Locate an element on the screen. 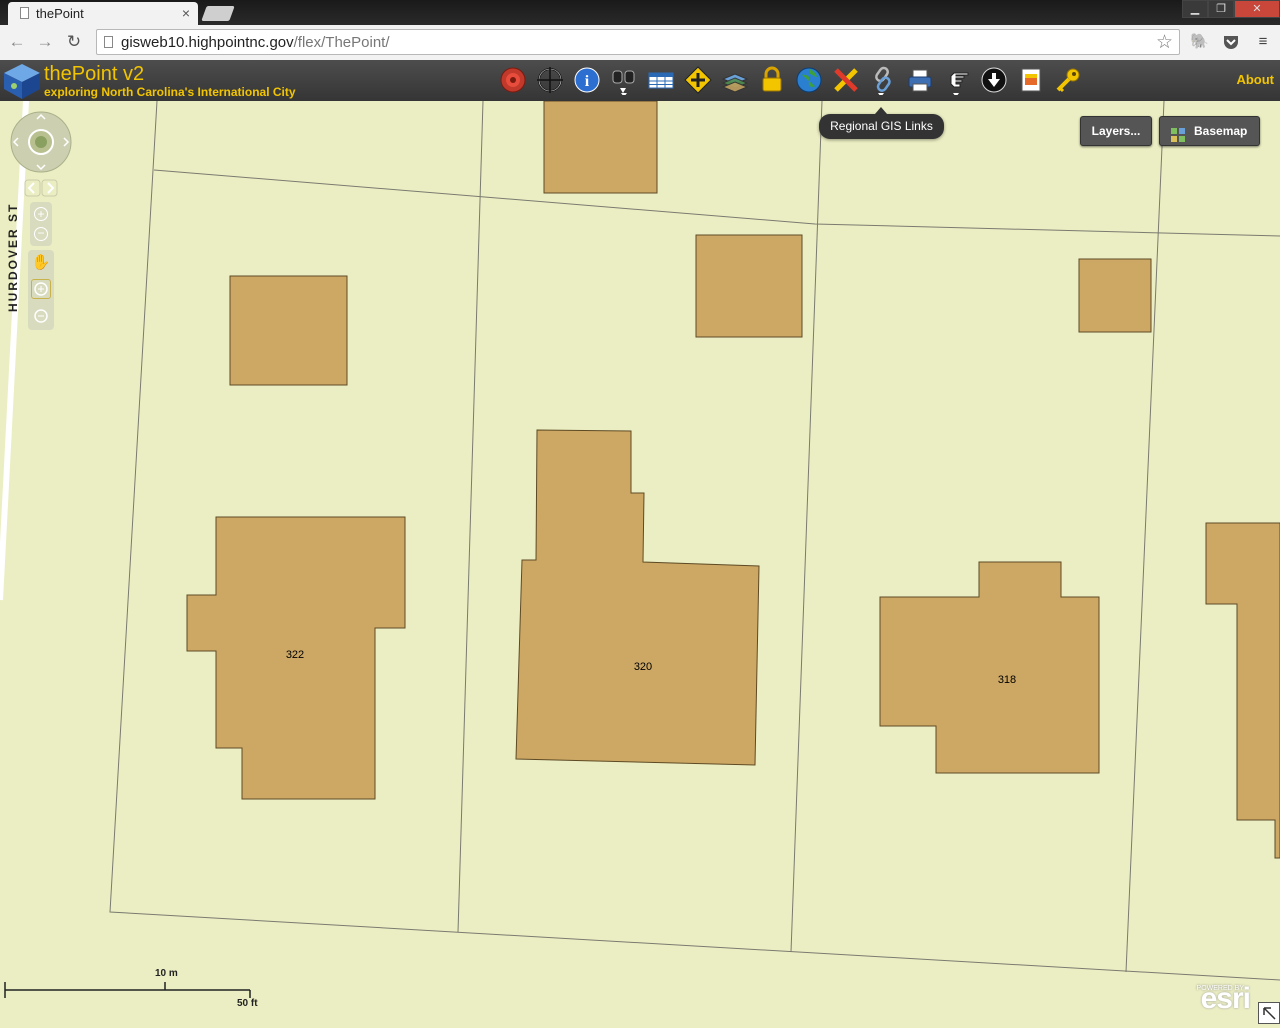  menu-icon: ≡ is located at coordinates (1263, 42).